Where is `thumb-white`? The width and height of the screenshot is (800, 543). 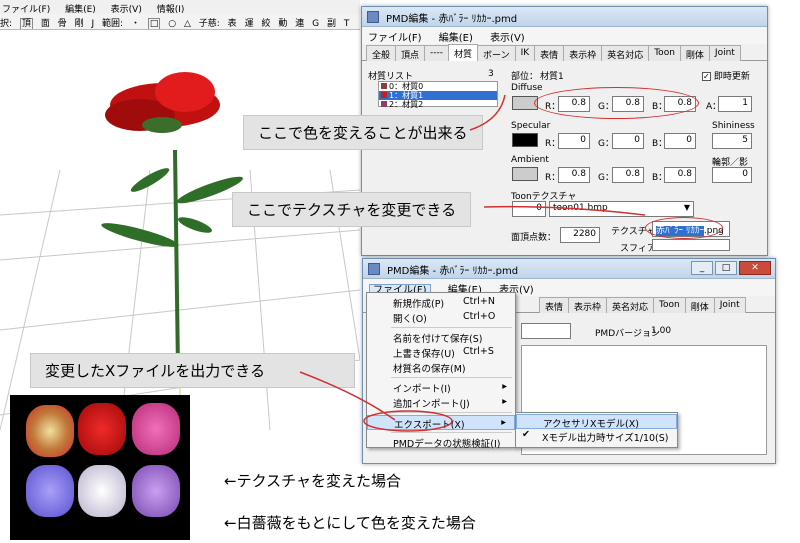 thumb-white is located at coordinates (102, 491).